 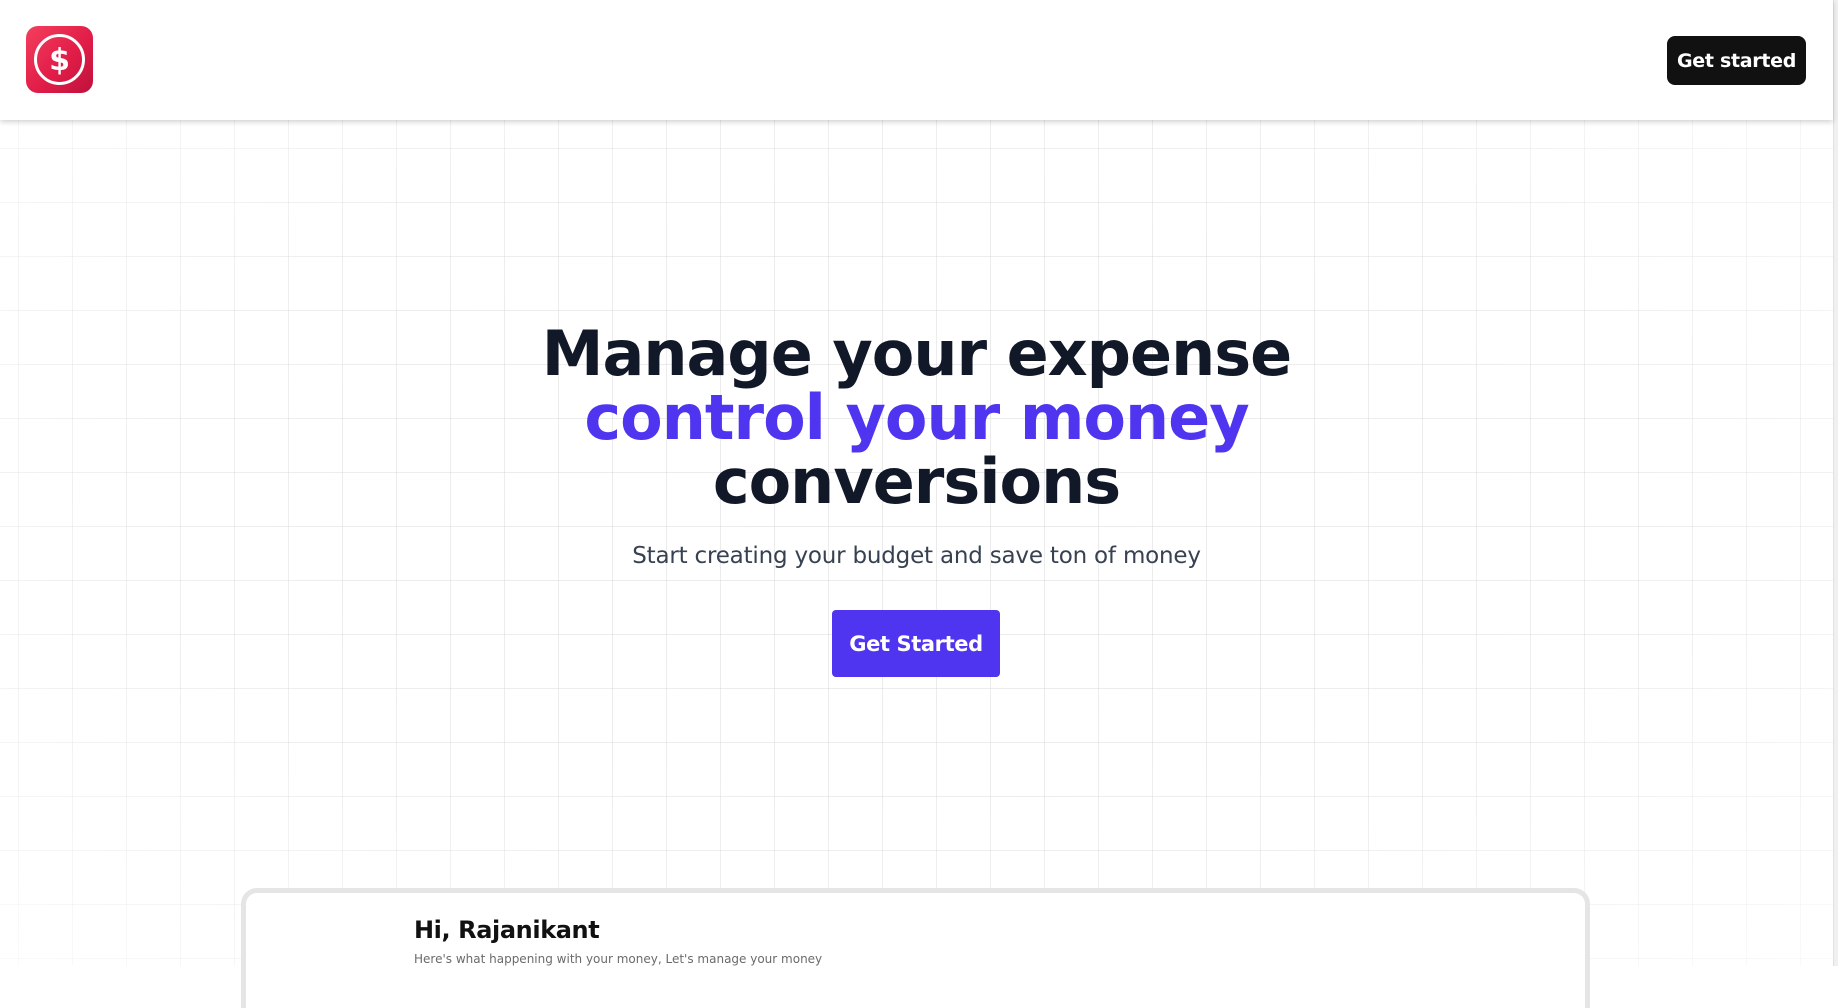 I want to click on hero-line-2-accent: control your money, so click(x=916, y=417).